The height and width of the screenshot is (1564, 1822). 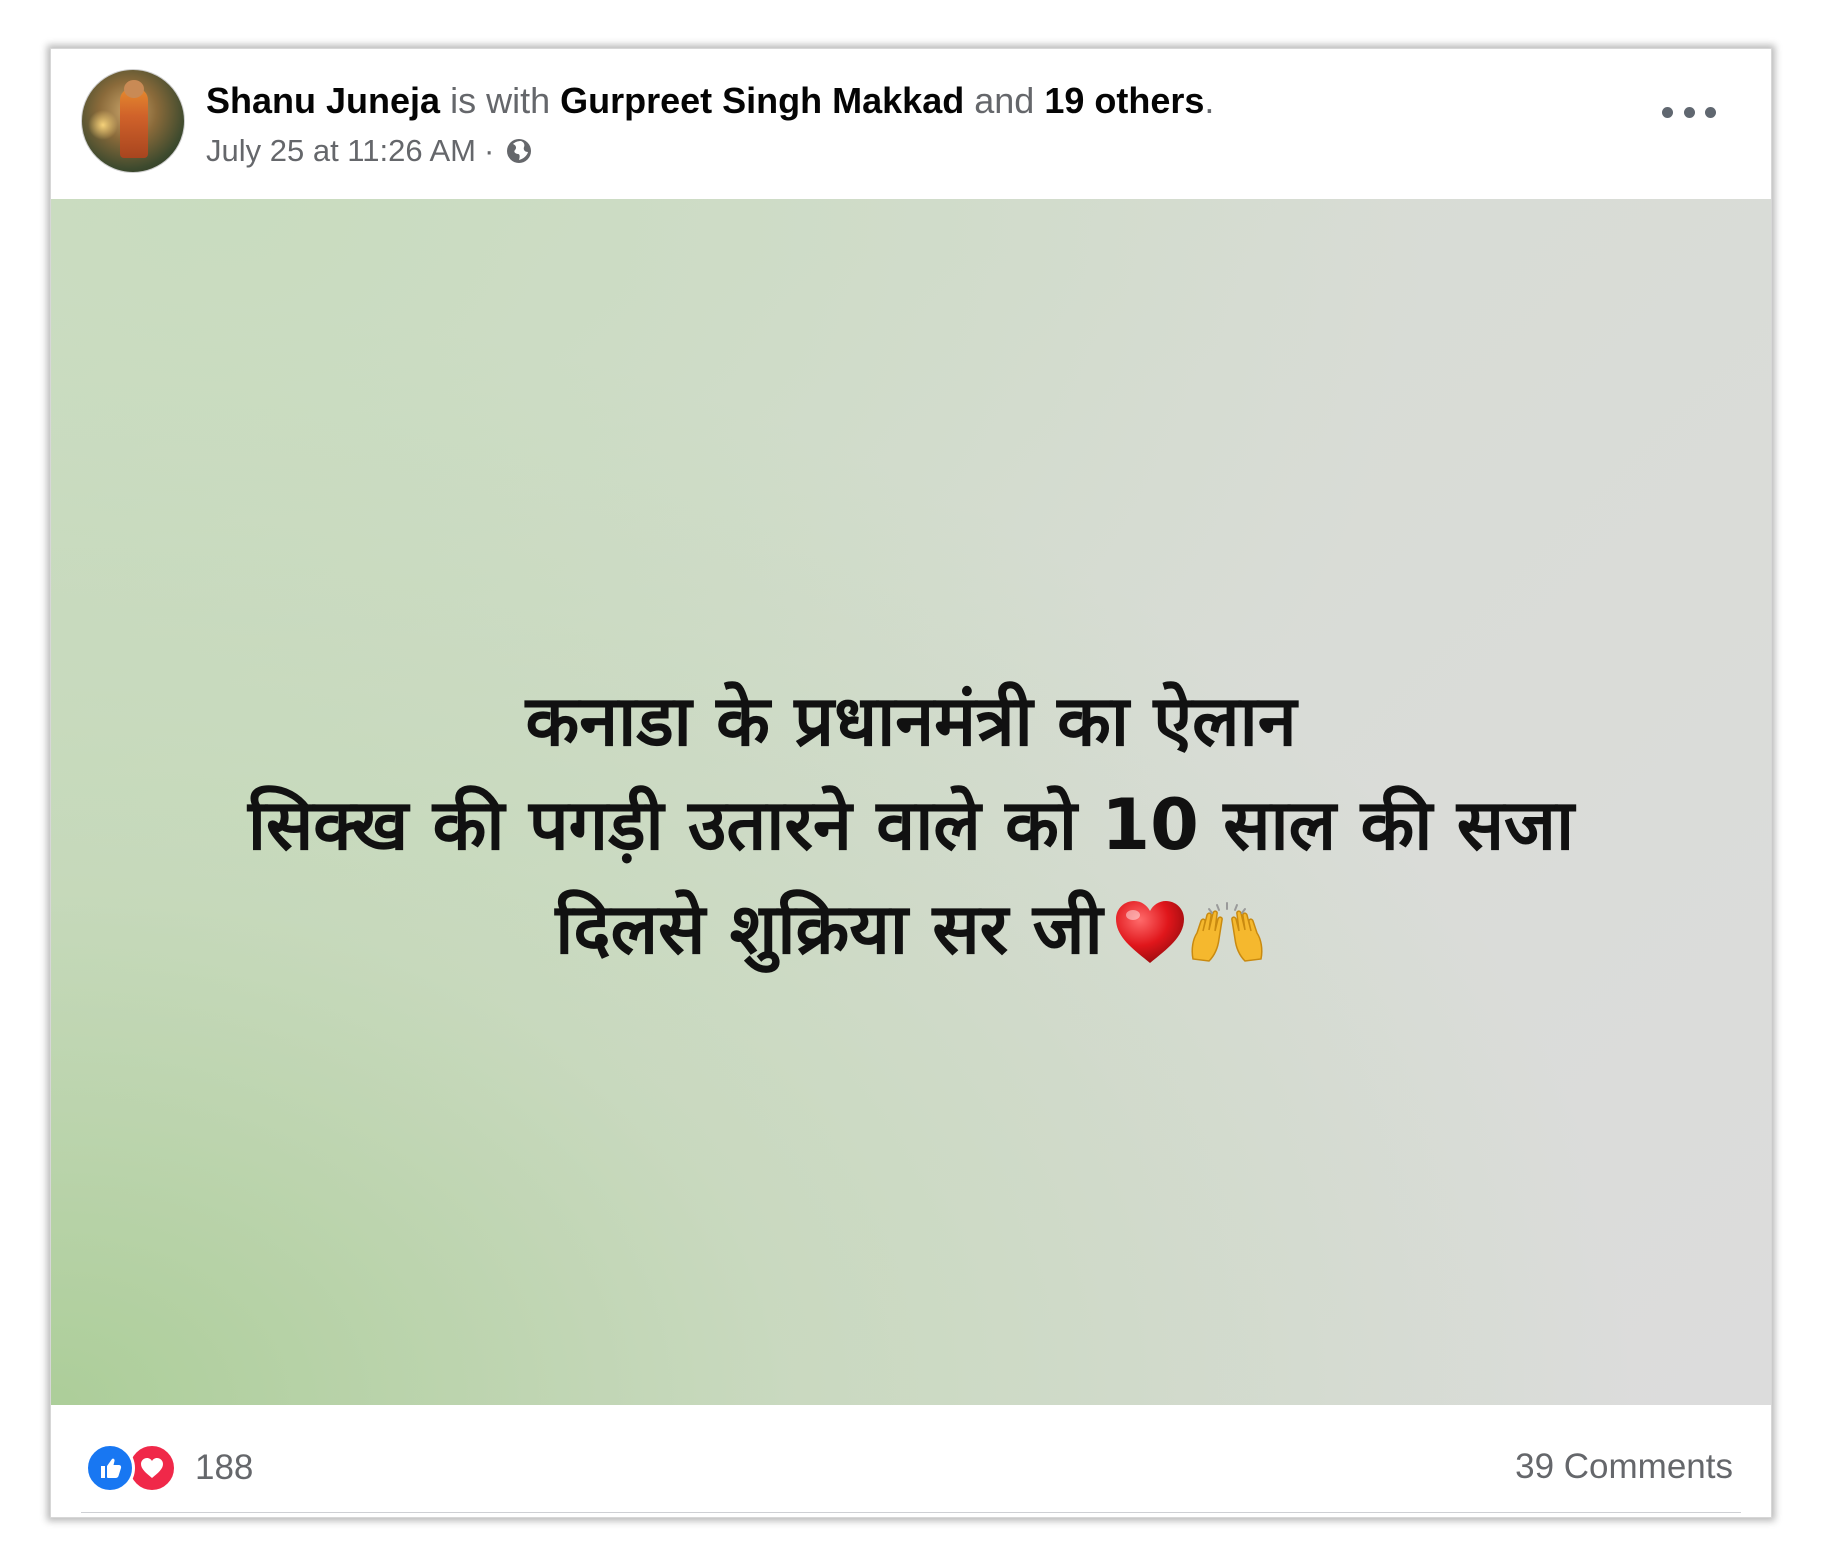 What do you see at coordinates (134, 89) in the screenshot?
I see `avatar-photo-head` at bounding box center [134, 89].